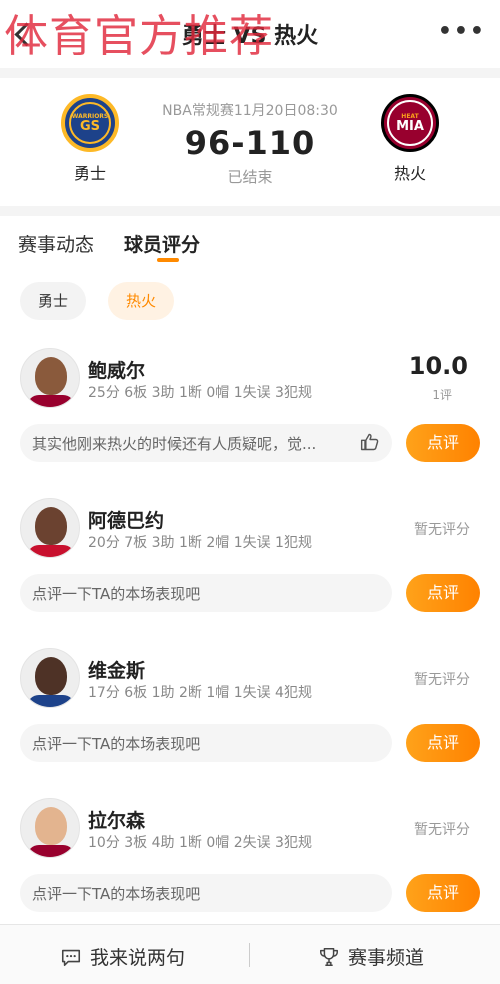 This screenshot has width=500, height=984. What do you see at coordinates (370, 442) in the screenshot?
I see `thumbs-up-icon` at bounding box center [370, 442].